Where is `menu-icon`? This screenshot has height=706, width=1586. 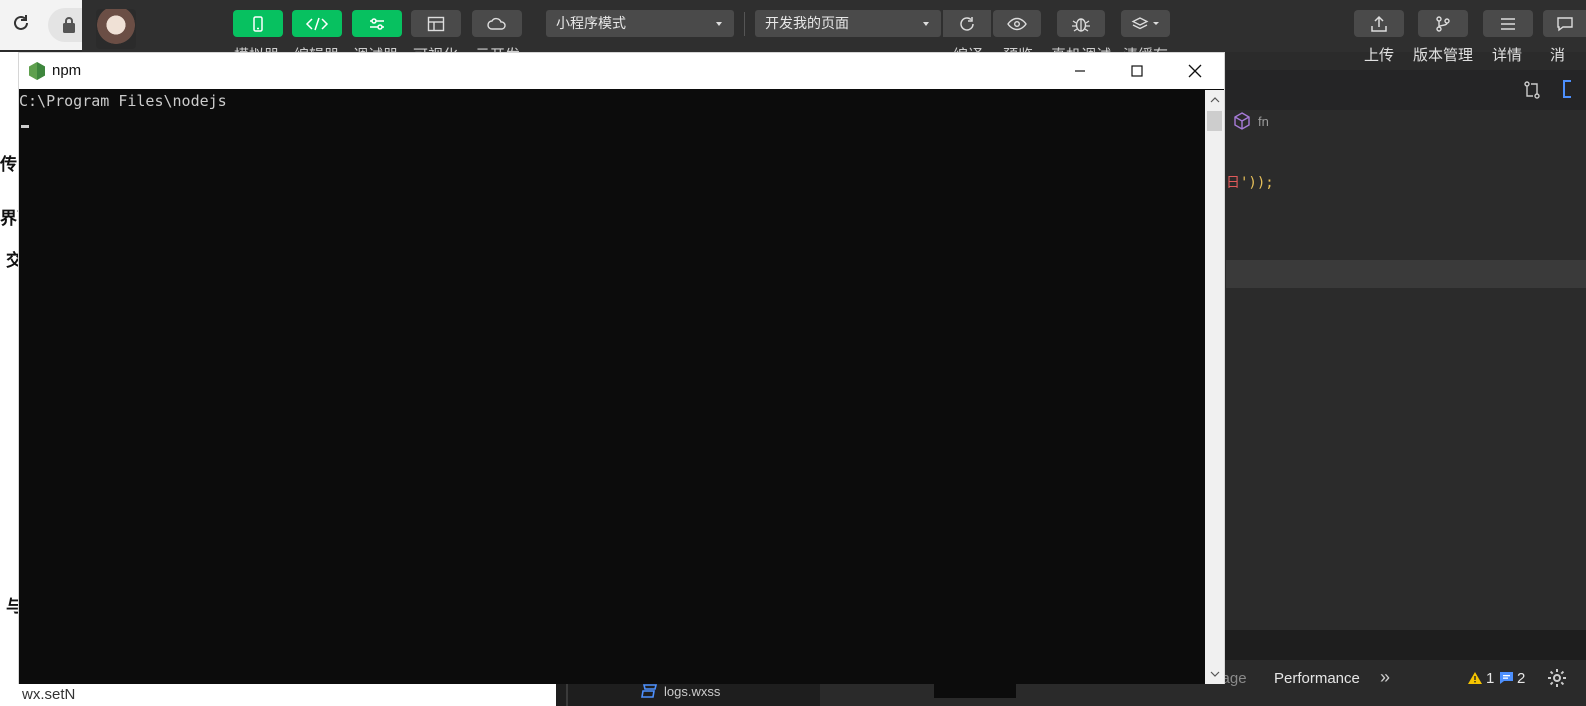 menu-icon is located at coordinates (1508, 23).